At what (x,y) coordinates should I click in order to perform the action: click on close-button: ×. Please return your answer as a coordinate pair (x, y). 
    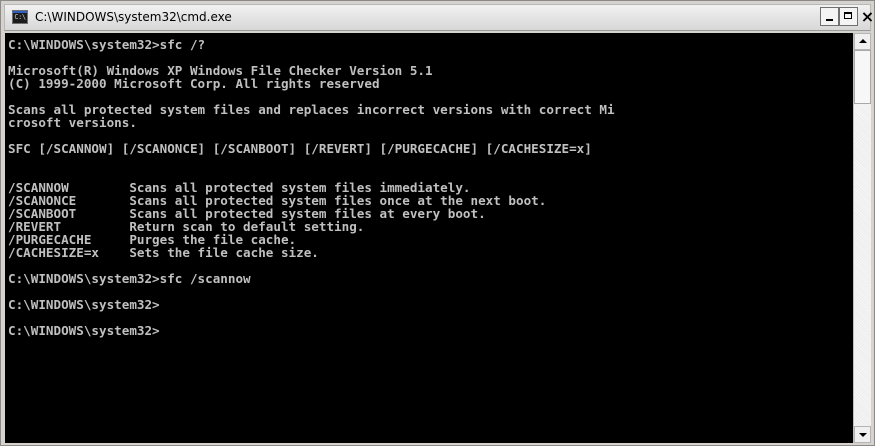
    Looking at the image, I should click on (866, 16).